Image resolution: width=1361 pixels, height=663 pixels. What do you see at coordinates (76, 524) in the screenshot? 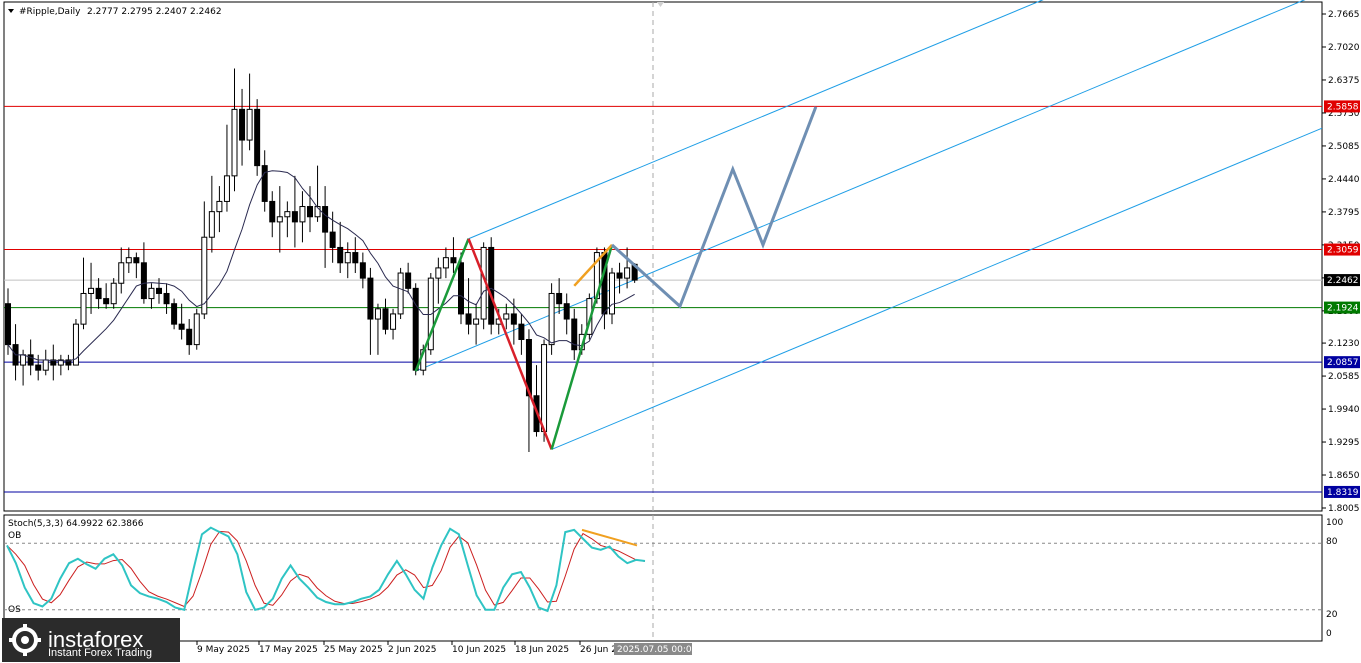
I see `stoch-label: Stoch(5,3,3) 64.9922 62.3866` at bounding box center [76, 524].